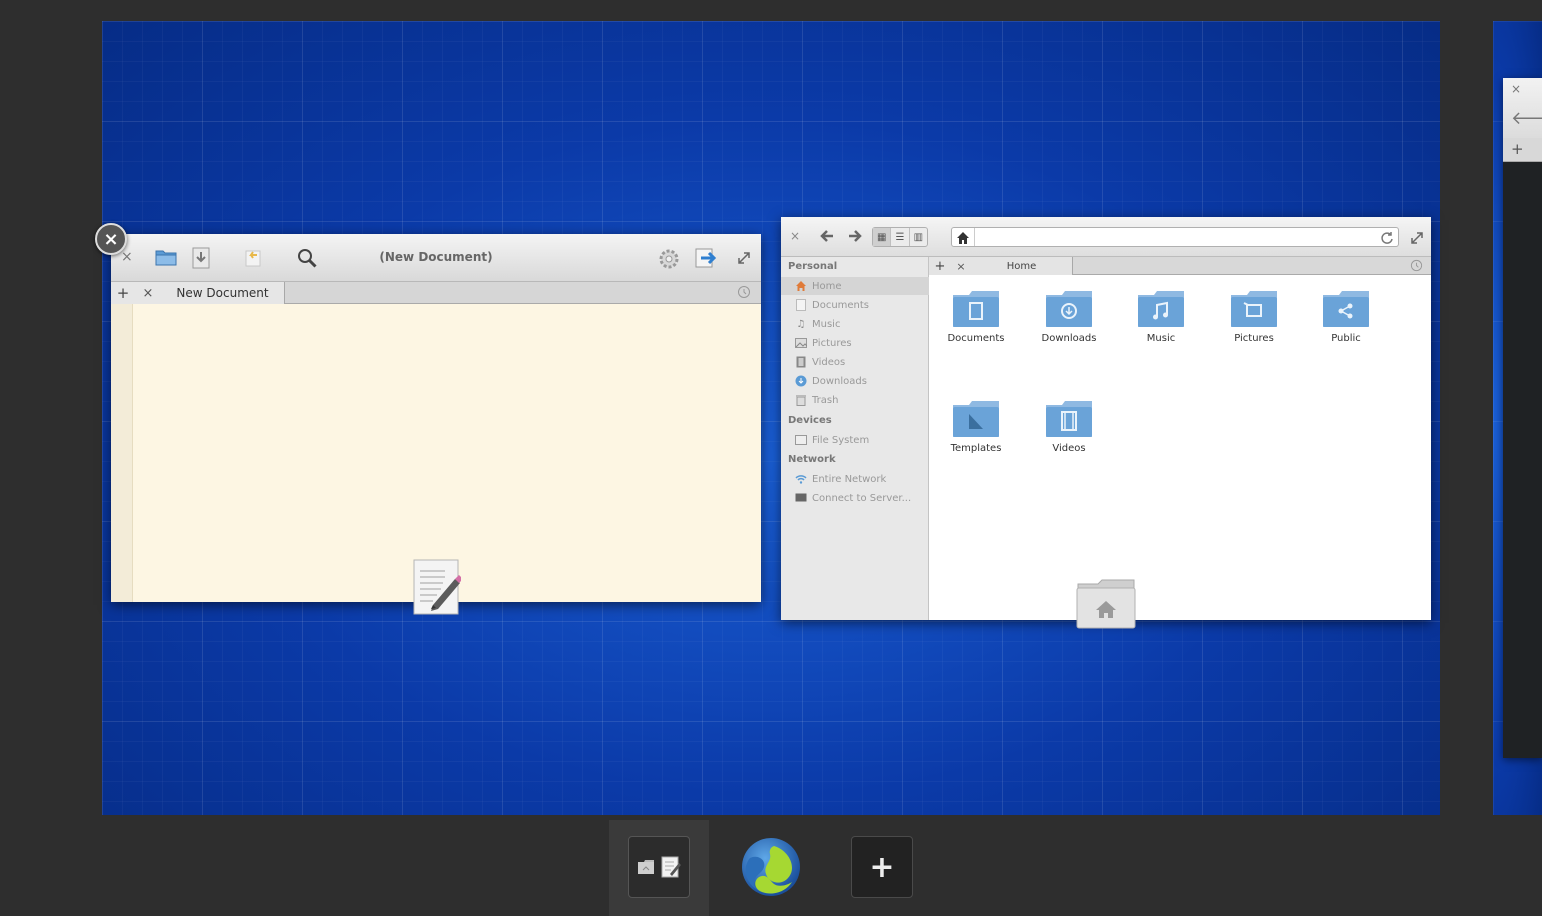  What do you see at coordinates (832, 343) in the screenshot?
I see `sidebar-item-label: Pictures` at bounding box center [832, 343].